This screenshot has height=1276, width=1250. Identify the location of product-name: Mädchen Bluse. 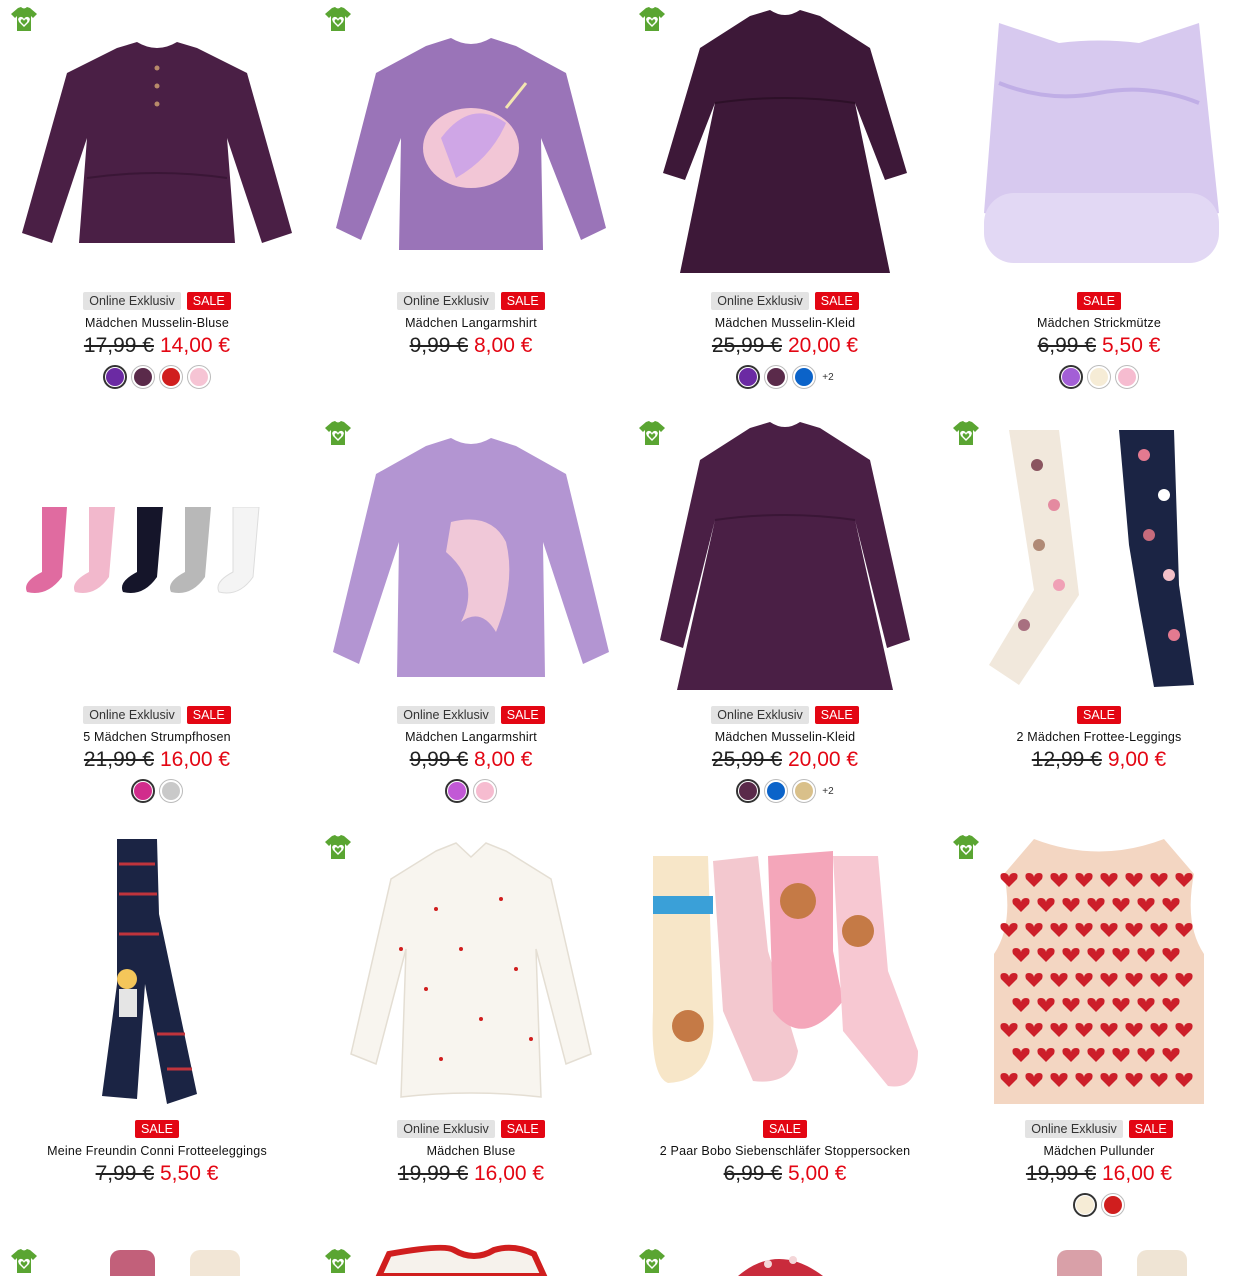
(471, 1151).